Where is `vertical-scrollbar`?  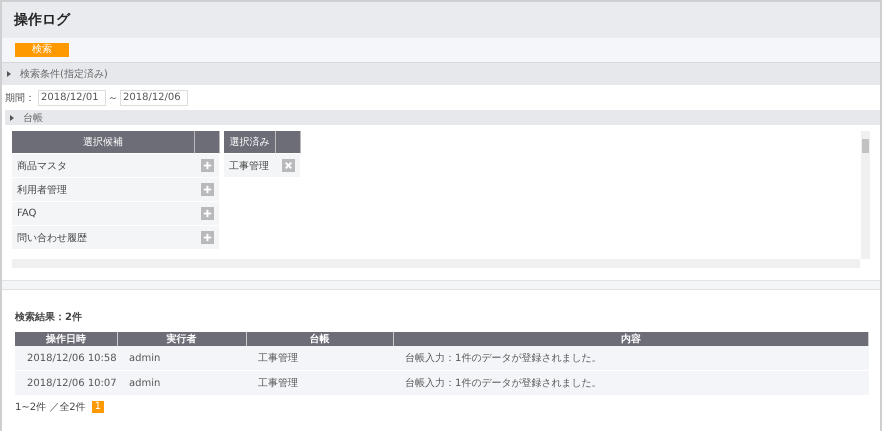
vertical-scrollbar is located at coordinates (865, 195).